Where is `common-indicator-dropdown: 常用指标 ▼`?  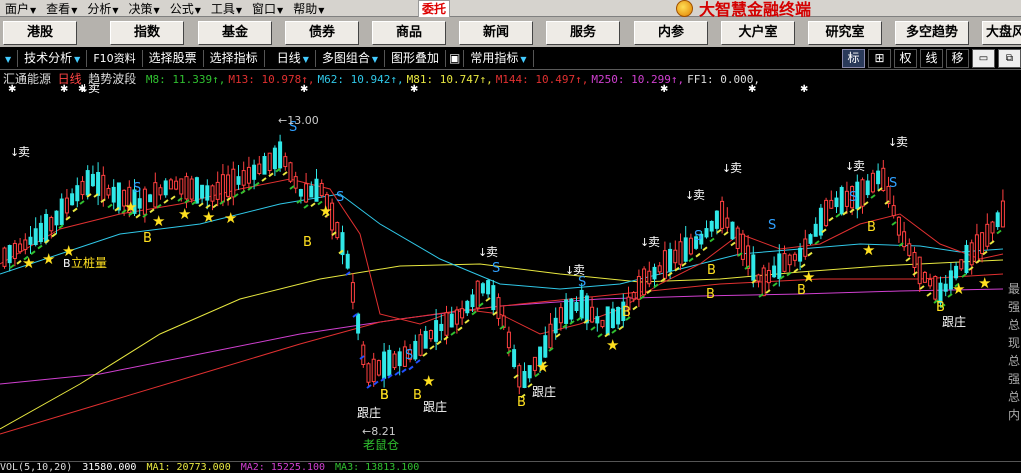
common-indicator-dropdown: 常用指标 ▼ is located at coordinates (499, 58).